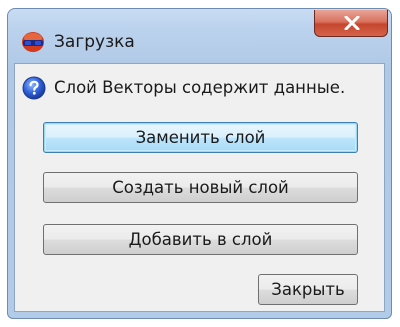 The width and height of the screenshot is (400, 327). I want to click on message-text: Слой Векторы содержит данные., so click(200, 87).